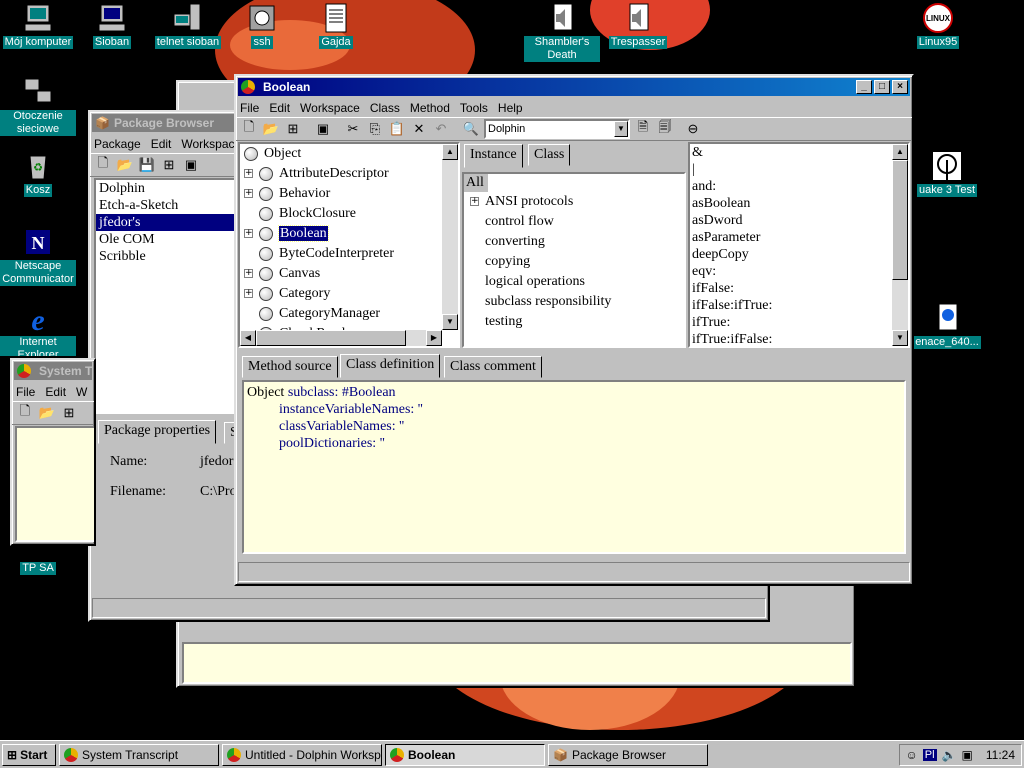  What do you see at coordinates (38, 25) in the screenshot?
I see `desktop-icon-my-computer: Mój komputer` at bounding box center [38, 25].